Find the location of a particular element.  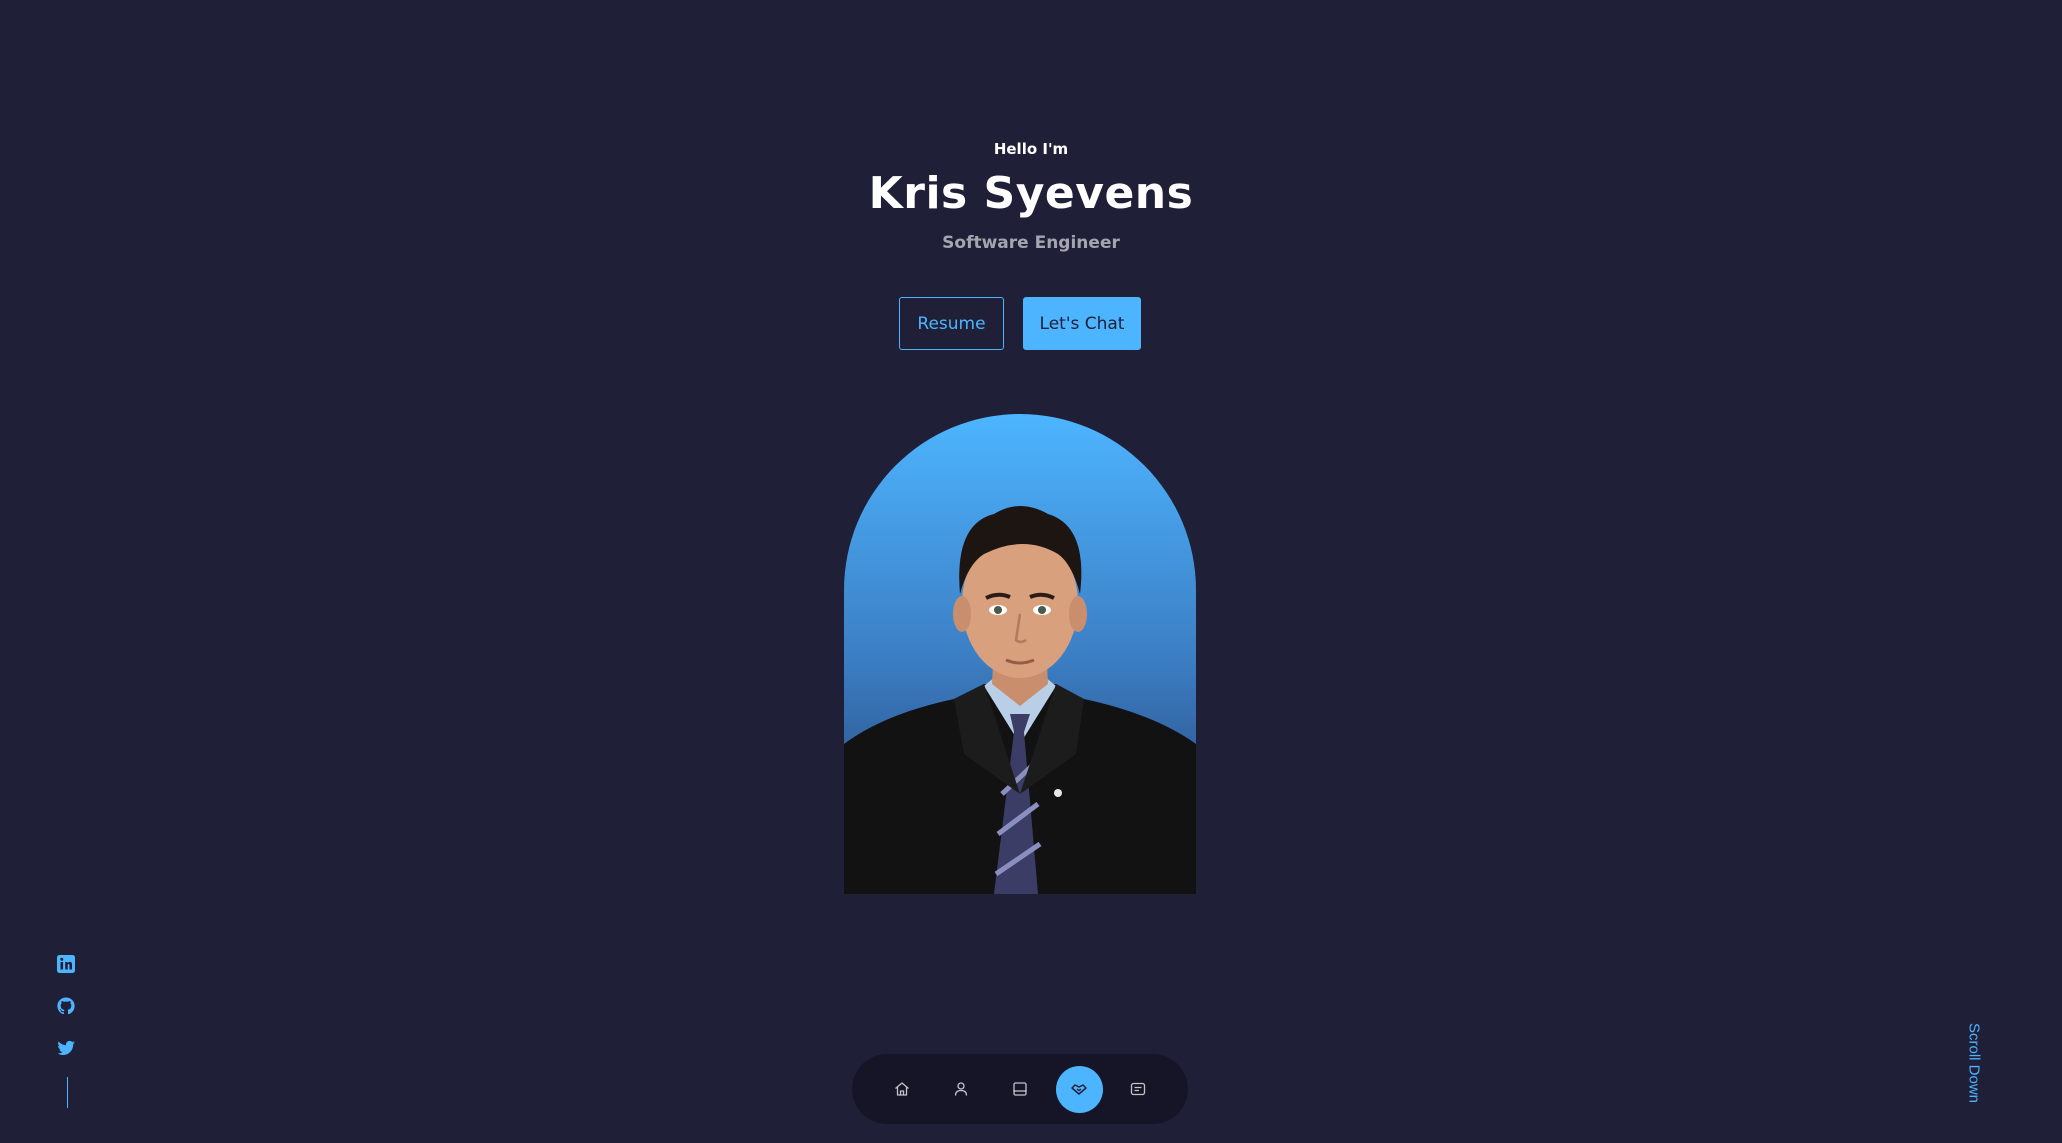

message-icon is located at coordinates (1138, 1089).